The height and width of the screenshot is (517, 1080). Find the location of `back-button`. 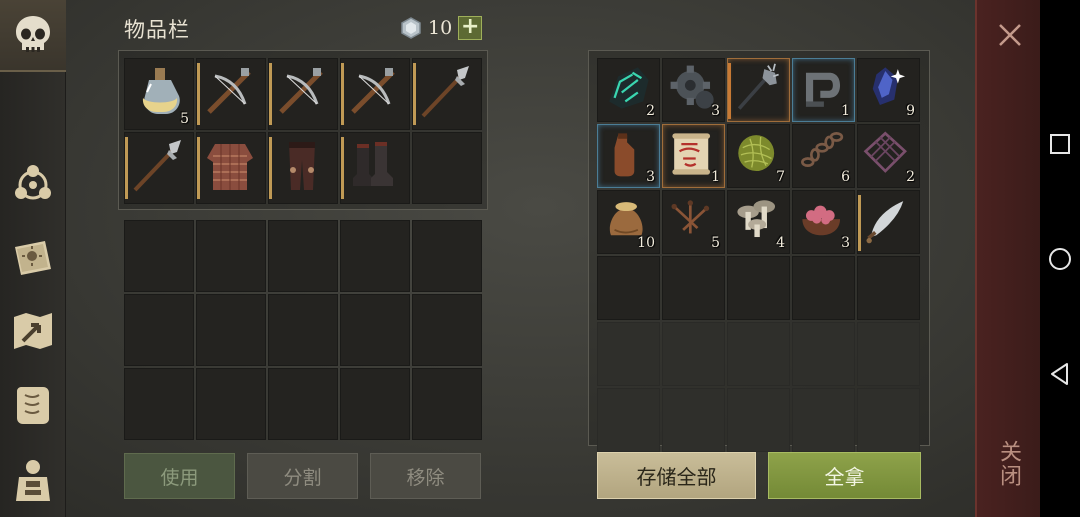

back-button is located at coordinates (1060, 374).